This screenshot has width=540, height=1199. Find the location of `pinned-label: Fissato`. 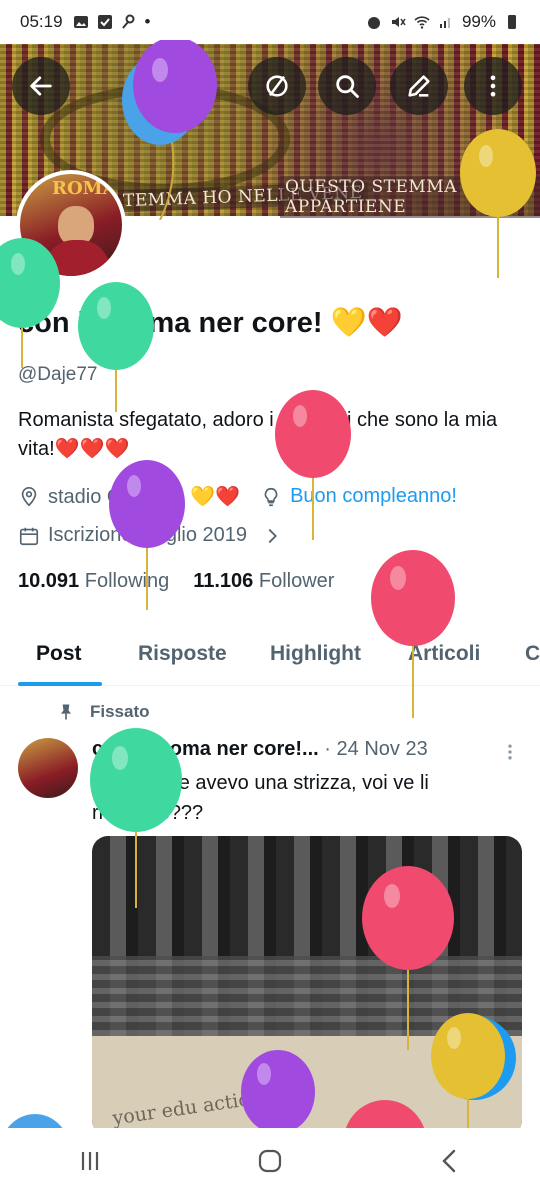

pinned-label: Fissato is located at coordinates (103, 712).